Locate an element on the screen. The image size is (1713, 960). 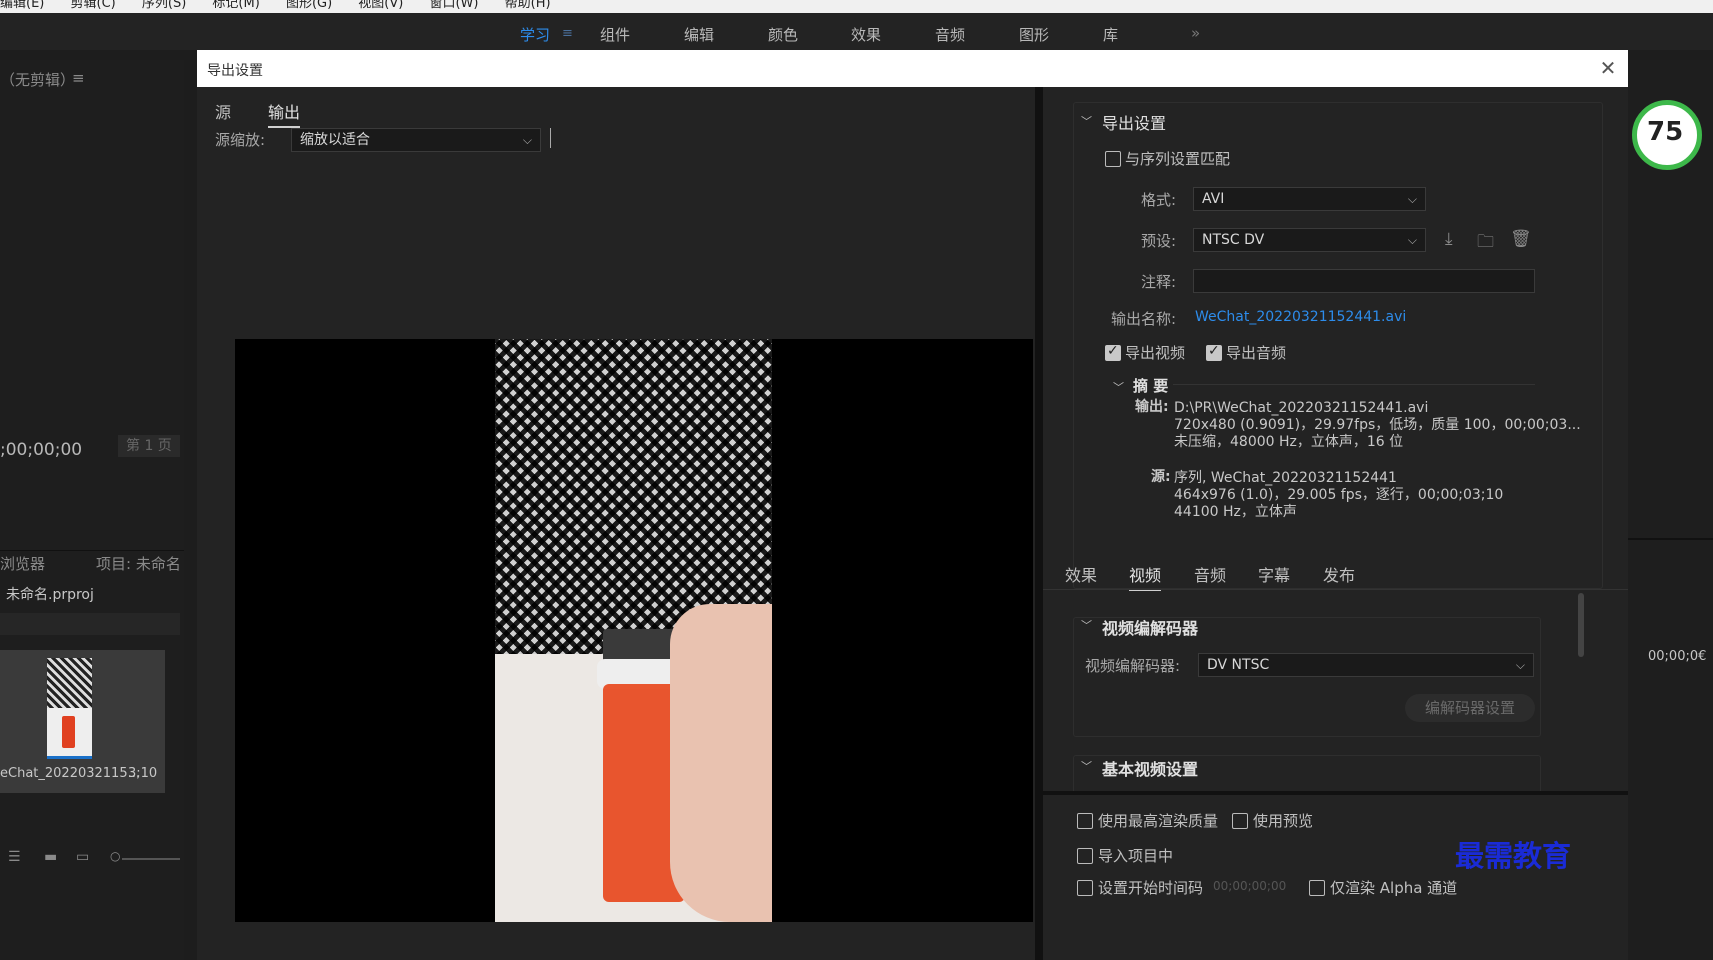
workspace-tab-color: 颜色 is located at coordinates (783, 34).